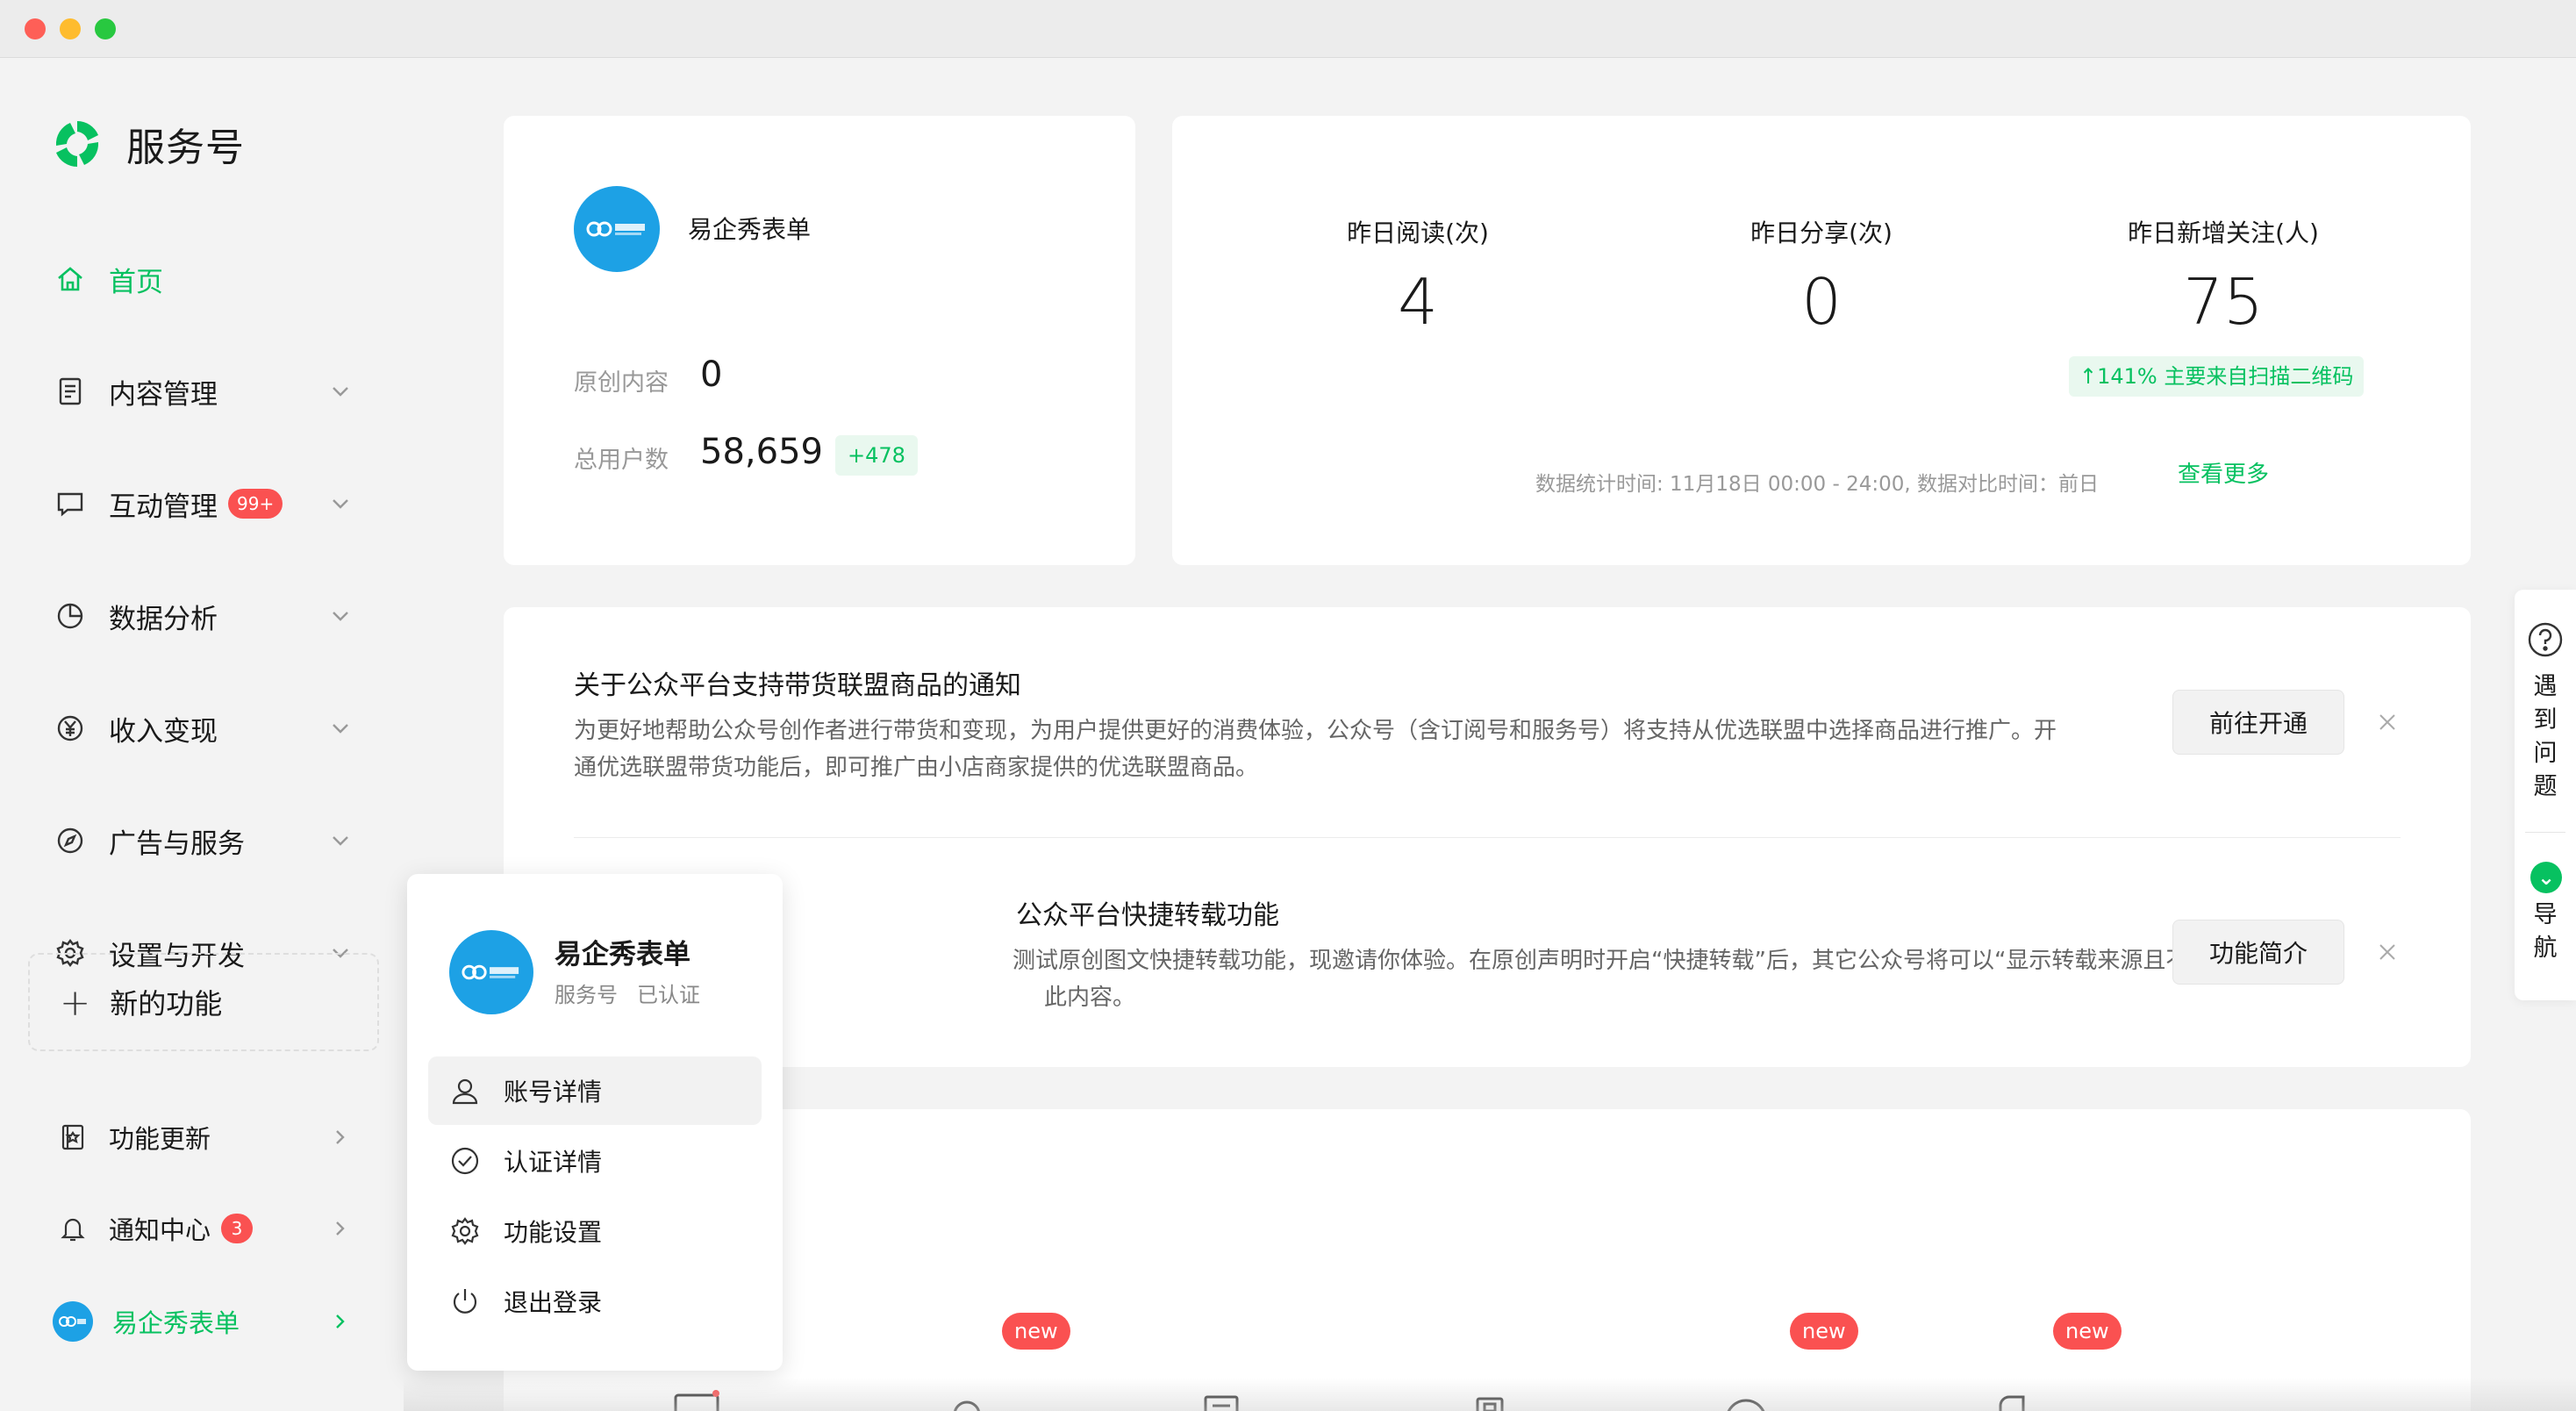  Describe the element at coordinates (147, 144) in the screenshot. I see `brand: 服务号` at that location.